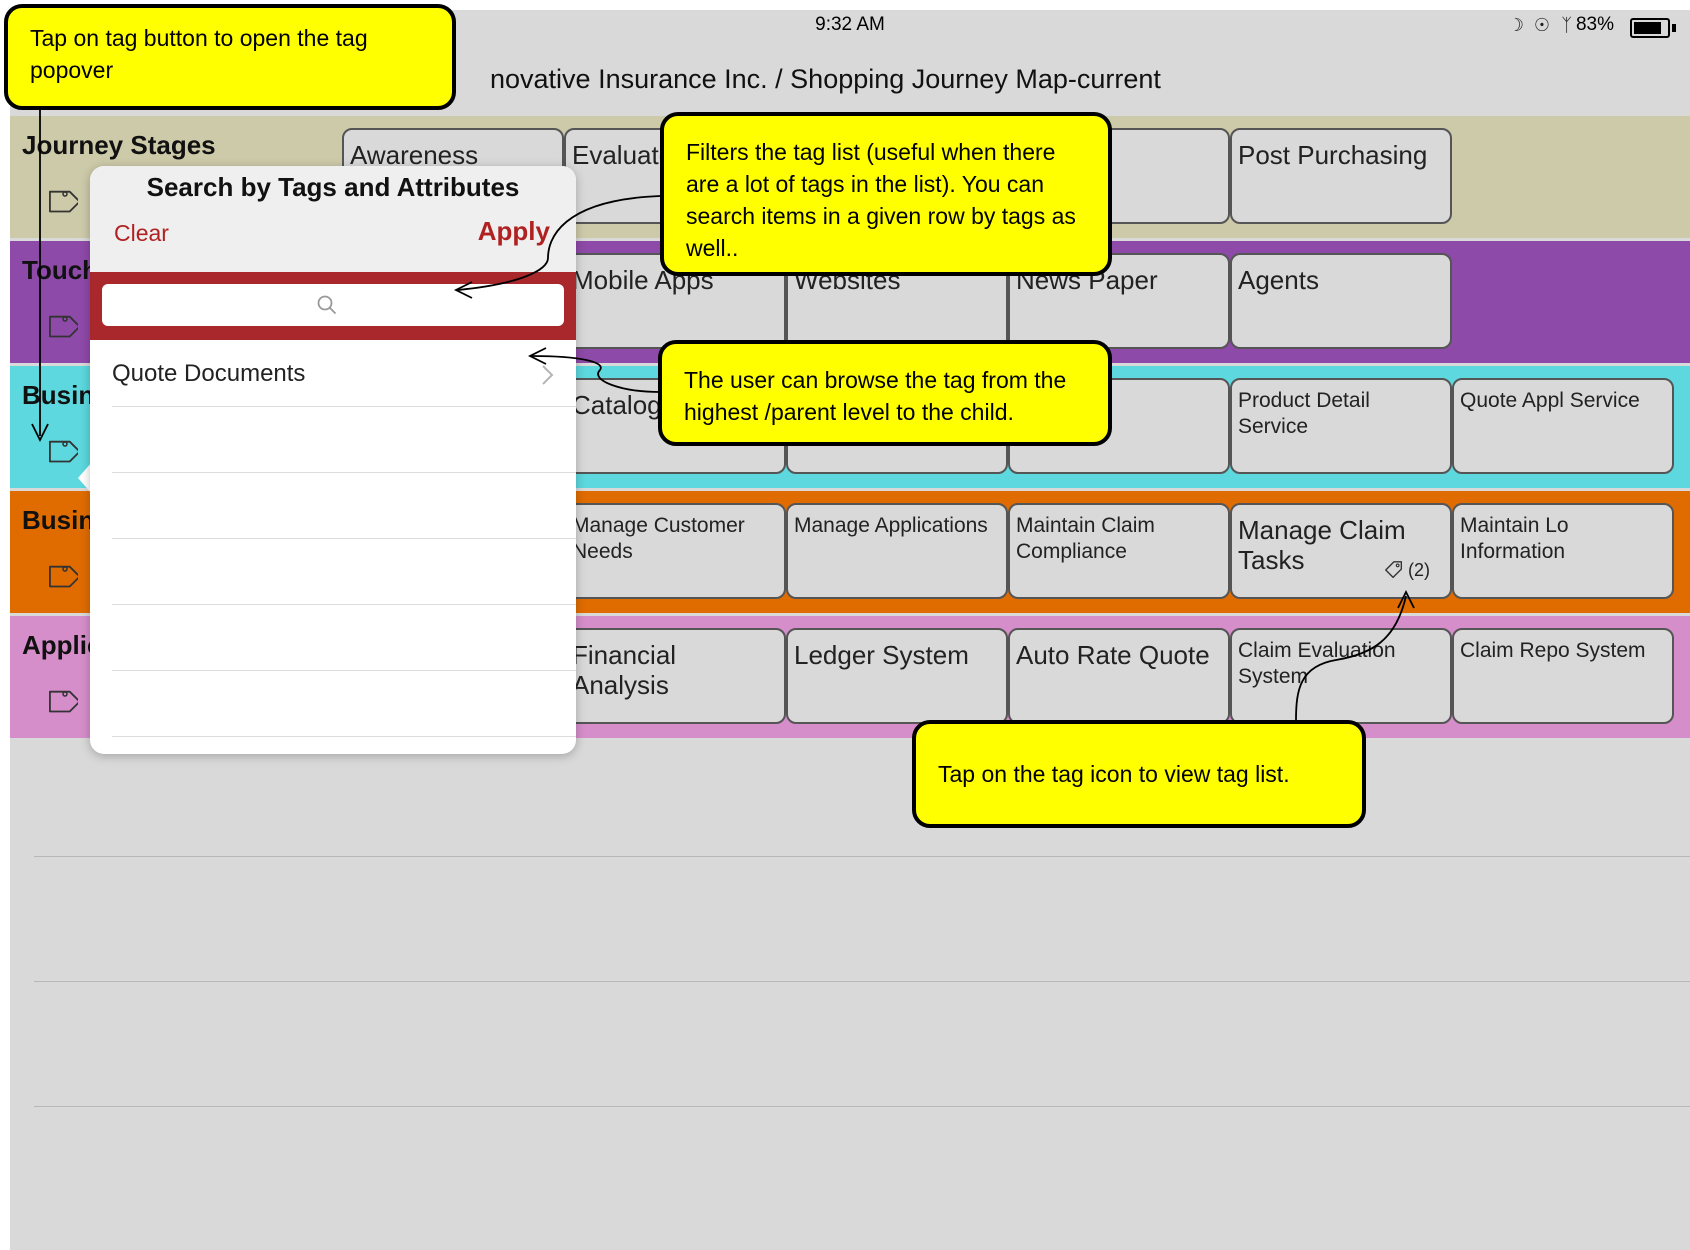 The width and height of the screenshot is (1690, 1250). Describe the element at coordinates (1650, 28) in the screenshot. I see `battery-icon` at that location.